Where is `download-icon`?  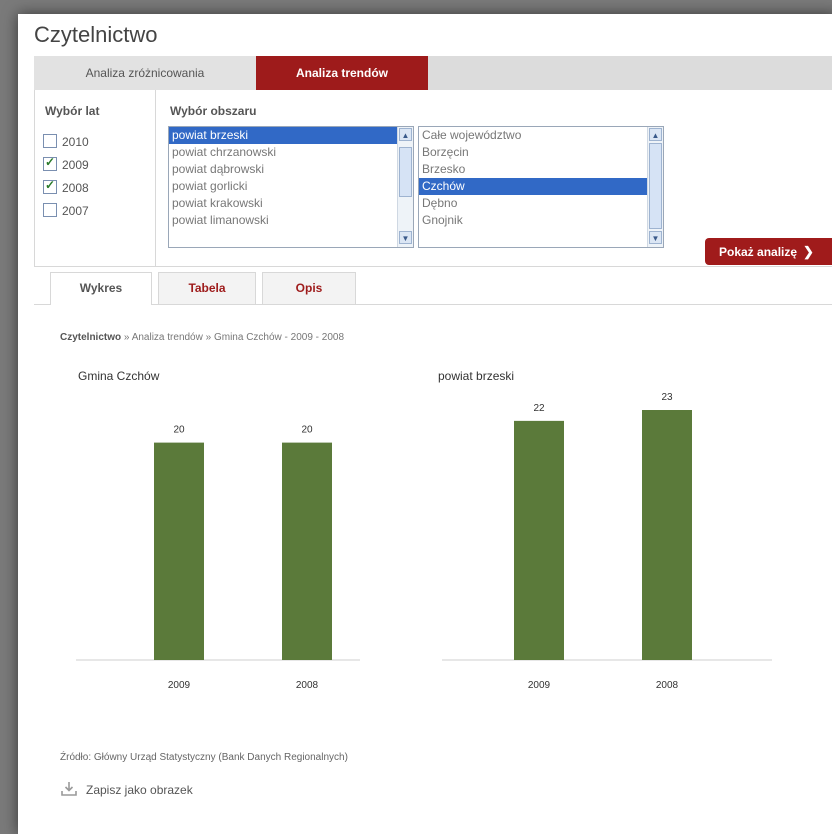
download-icon is located at coordinates (69, 789).